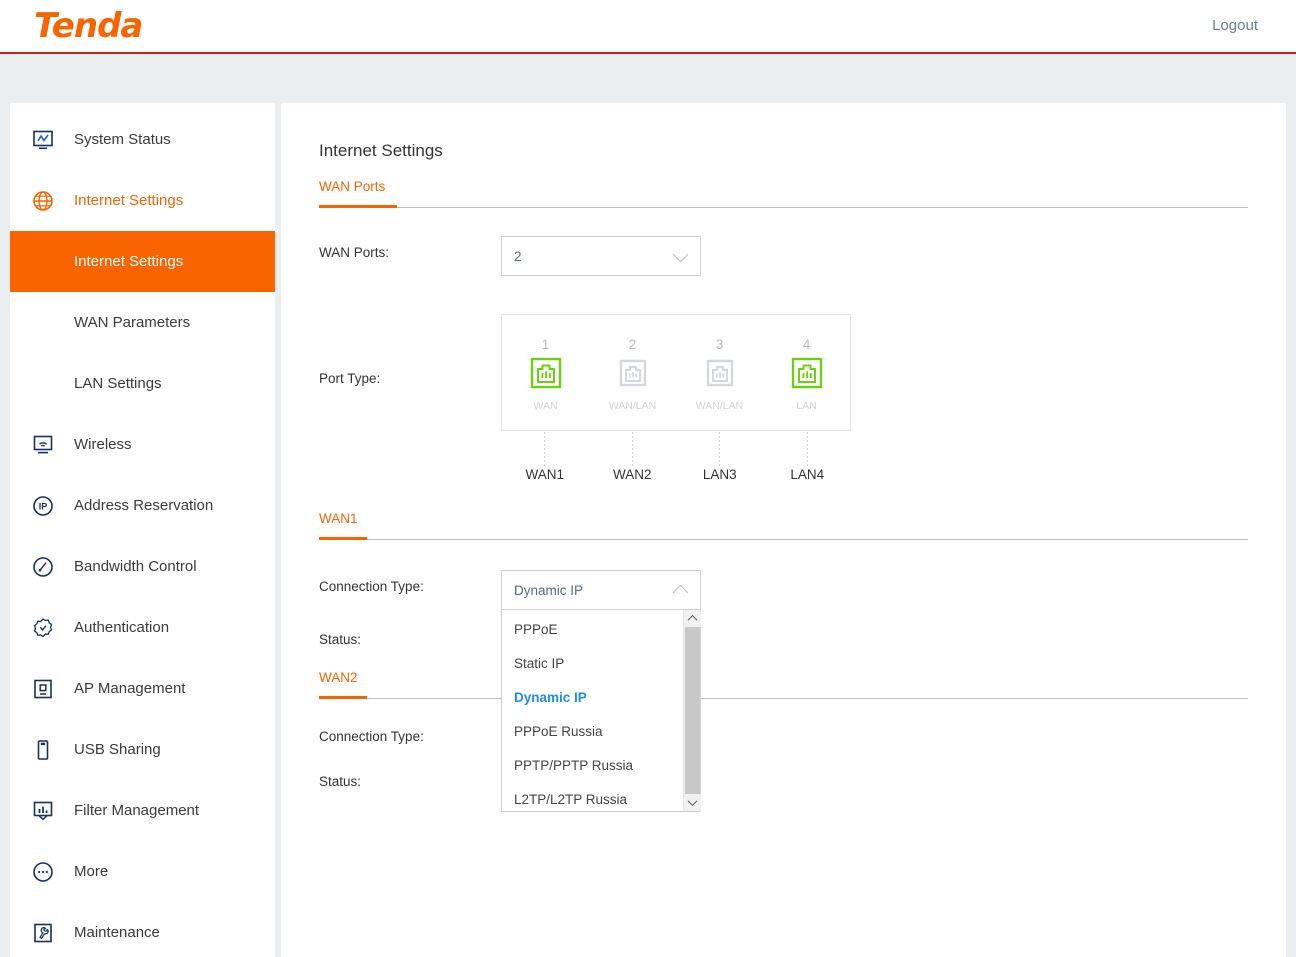 This screenshot has height=957, width=1296. I want to click on tab-wan2: WAN2, so click(338, 682).